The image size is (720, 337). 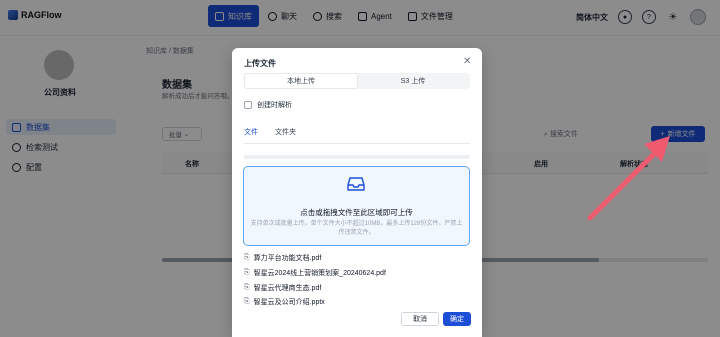 What do you see at coordinates (270, 135) in the screenshot?
I see `upload-tabs: 文件 文件夹` at bounding box center [270, 135].